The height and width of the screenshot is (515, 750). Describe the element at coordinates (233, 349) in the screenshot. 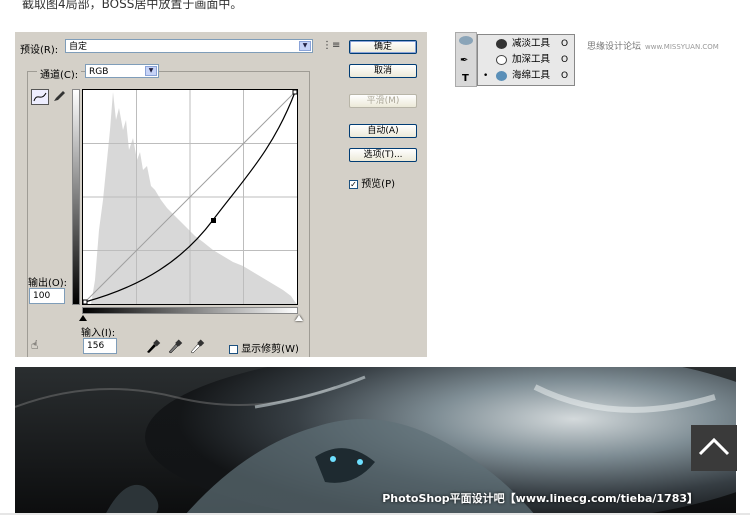

I see `show-clipping-box` at that location.